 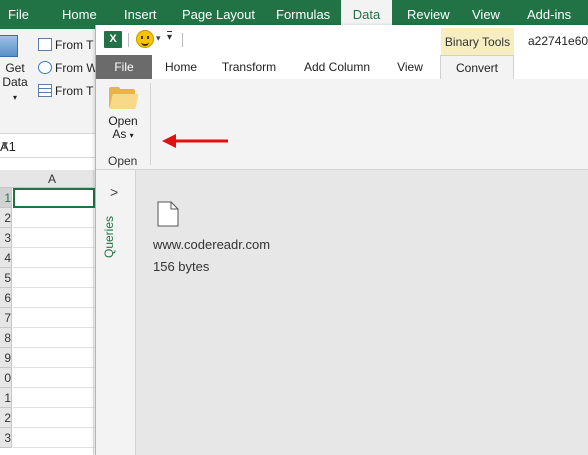 I want to click on window-title: a22741e601, so click(x=558, y=41).